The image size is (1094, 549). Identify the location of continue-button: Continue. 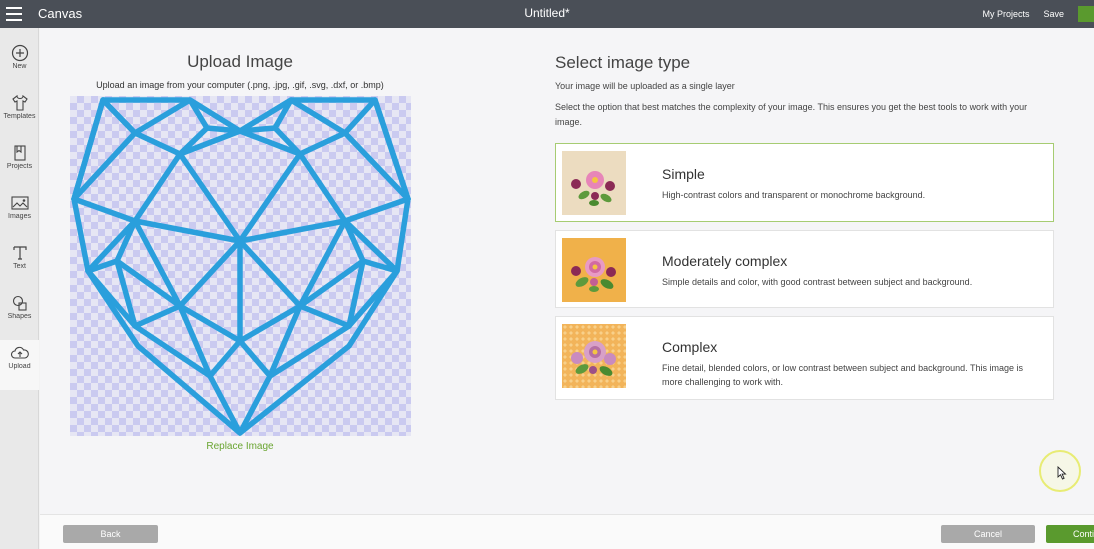
(1070, 534).